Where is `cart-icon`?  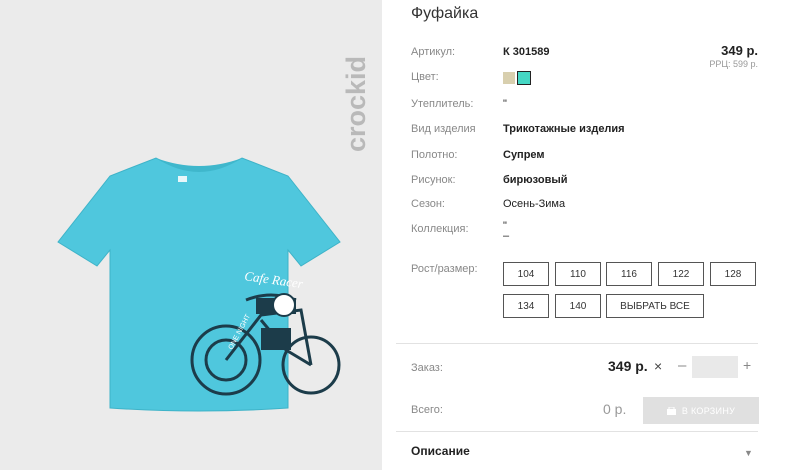
cart-icon is located at coordinates (671, 410).